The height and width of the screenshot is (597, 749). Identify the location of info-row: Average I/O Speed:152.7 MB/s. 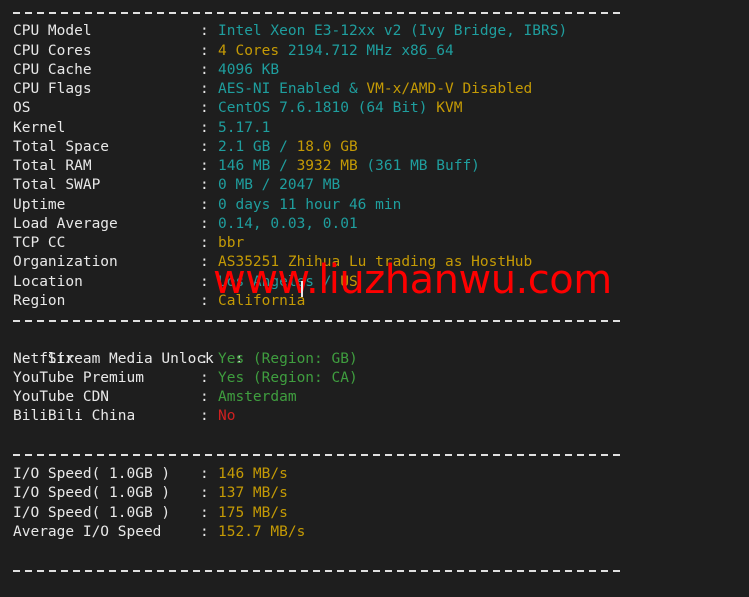
(374, 532).